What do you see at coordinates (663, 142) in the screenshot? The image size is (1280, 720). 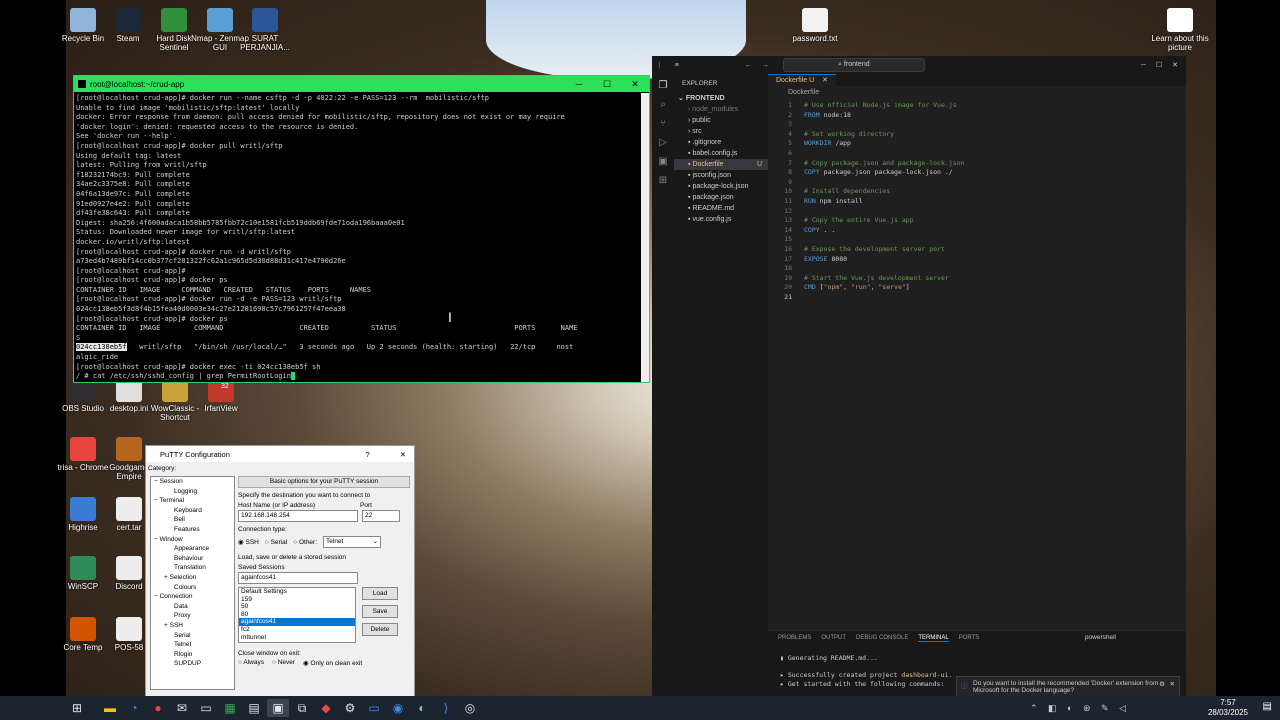 I see `run-debug-icon: ▷` at bounding box center [663, 142].